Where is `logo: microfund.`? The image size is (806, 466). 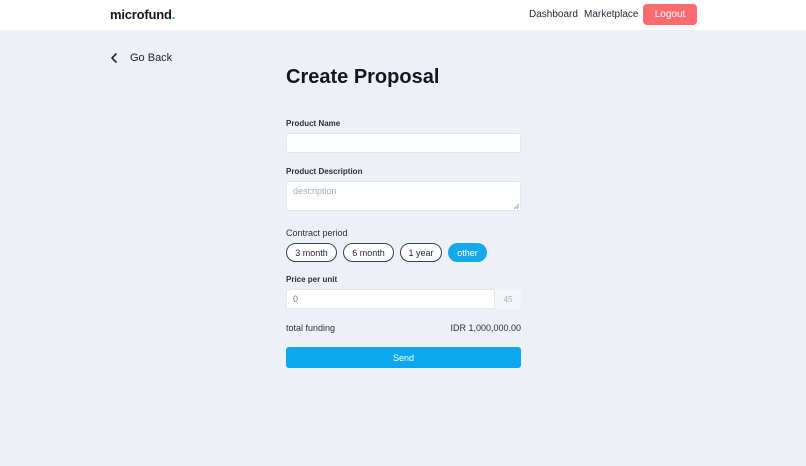 logo: microfund. is located at coordinates (142, 14).